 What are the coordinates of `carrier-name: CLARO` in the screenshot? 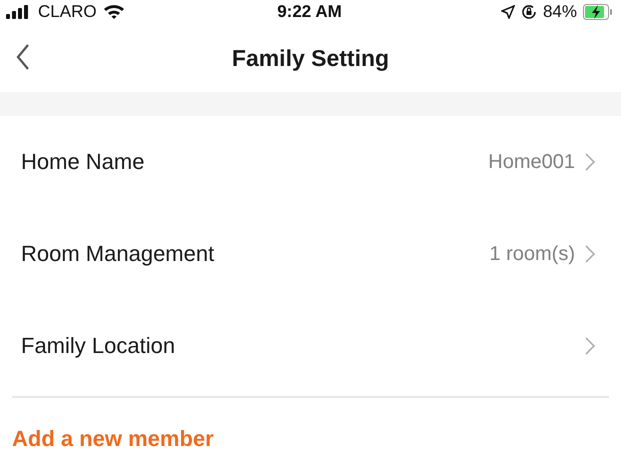 It's located at (67, 12).